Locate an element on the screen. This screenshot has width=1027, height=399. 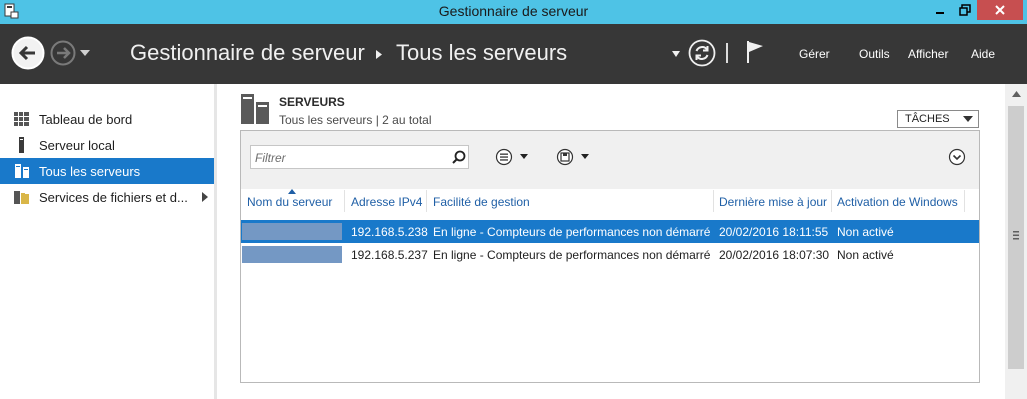
column-header-ipv4: Adresse IPv4 is located at coordinates (386, 202).